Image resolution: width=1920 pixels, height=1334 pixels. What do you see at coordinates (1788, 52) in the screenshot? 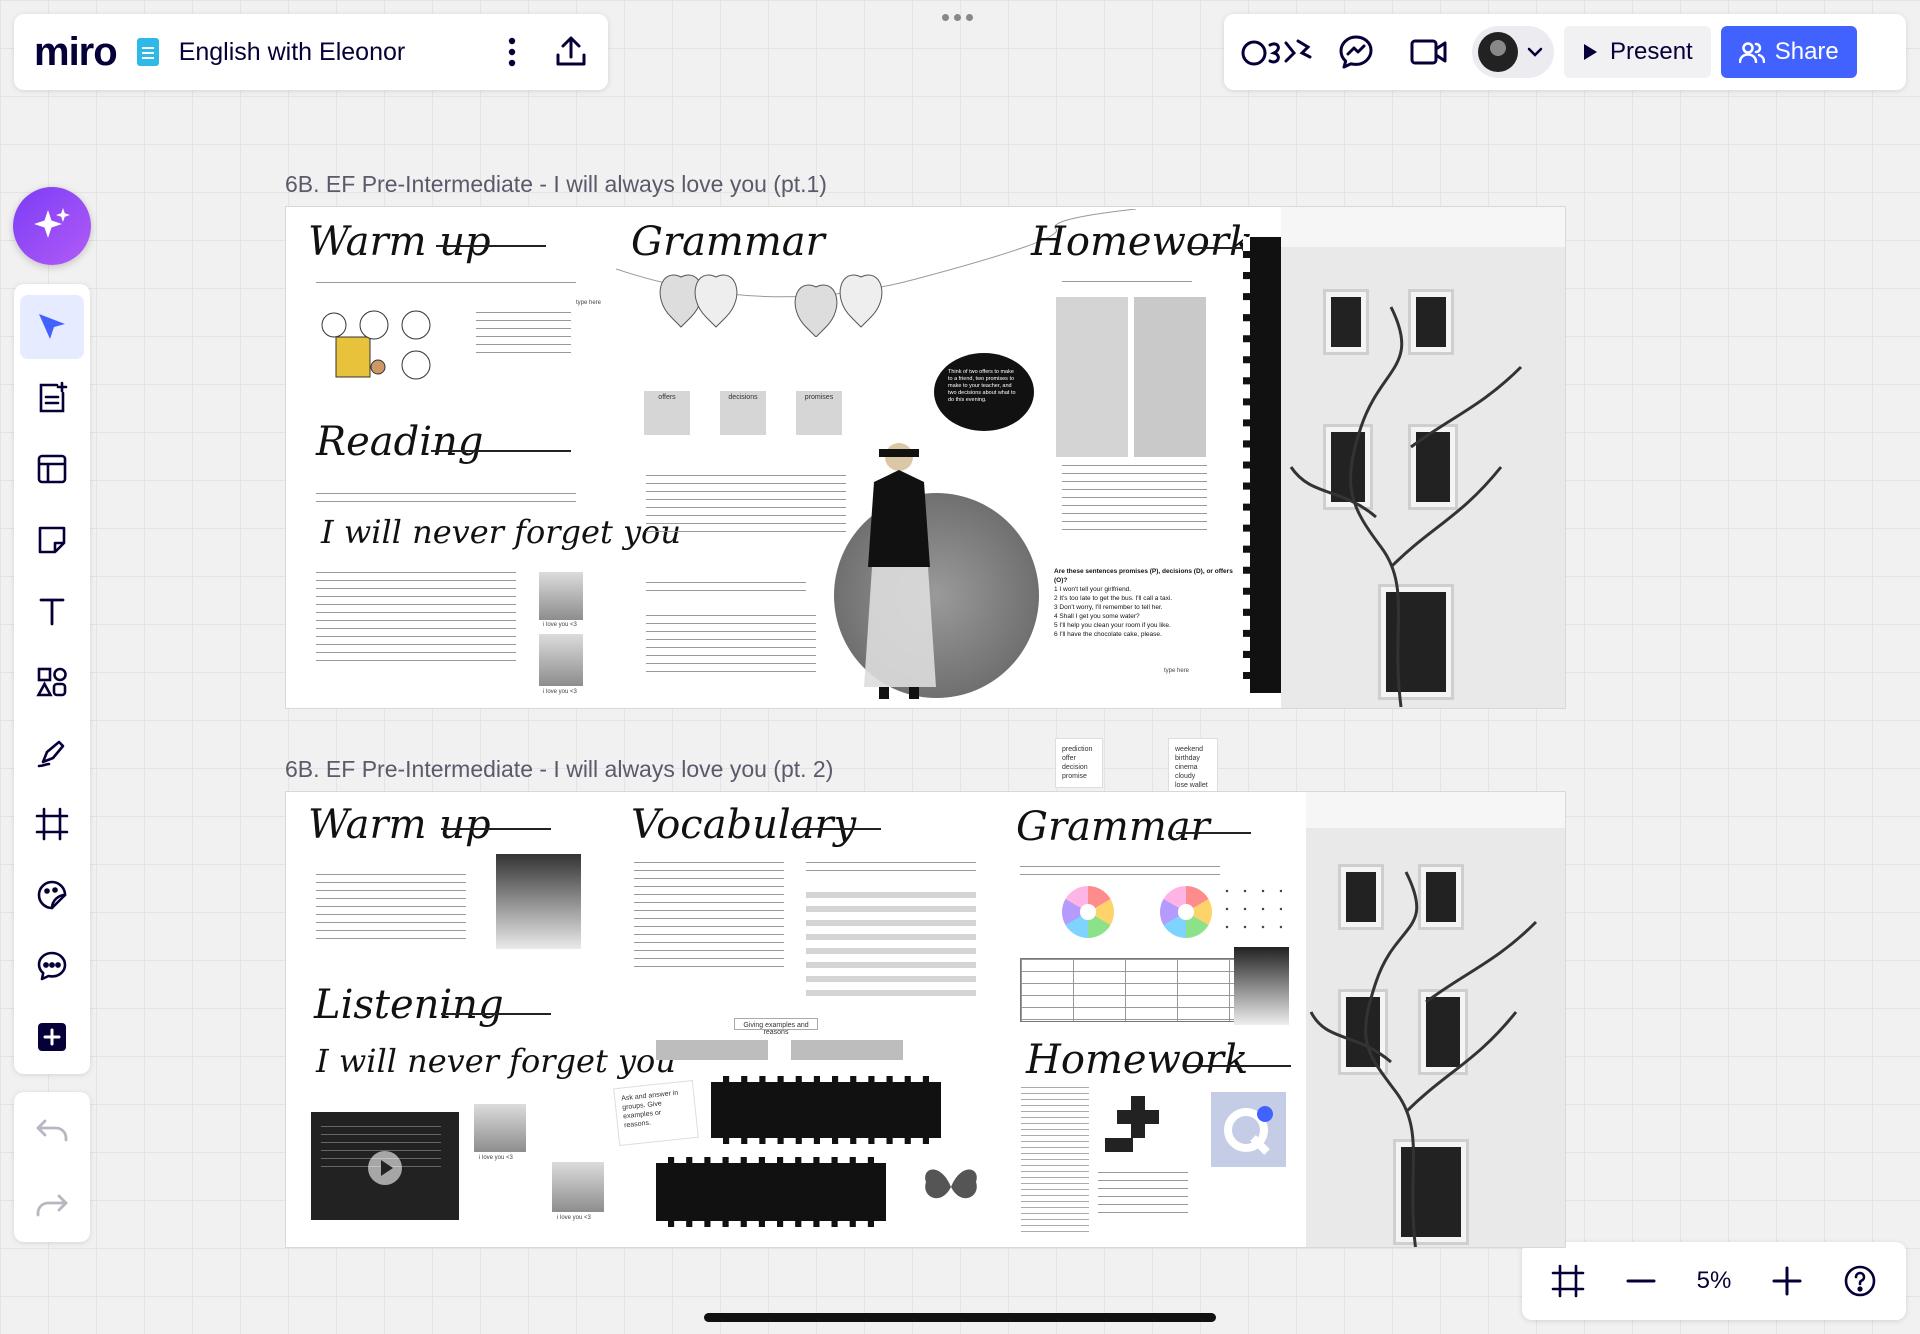
I see `share-button: Share` at bounding box center [1788, 52].